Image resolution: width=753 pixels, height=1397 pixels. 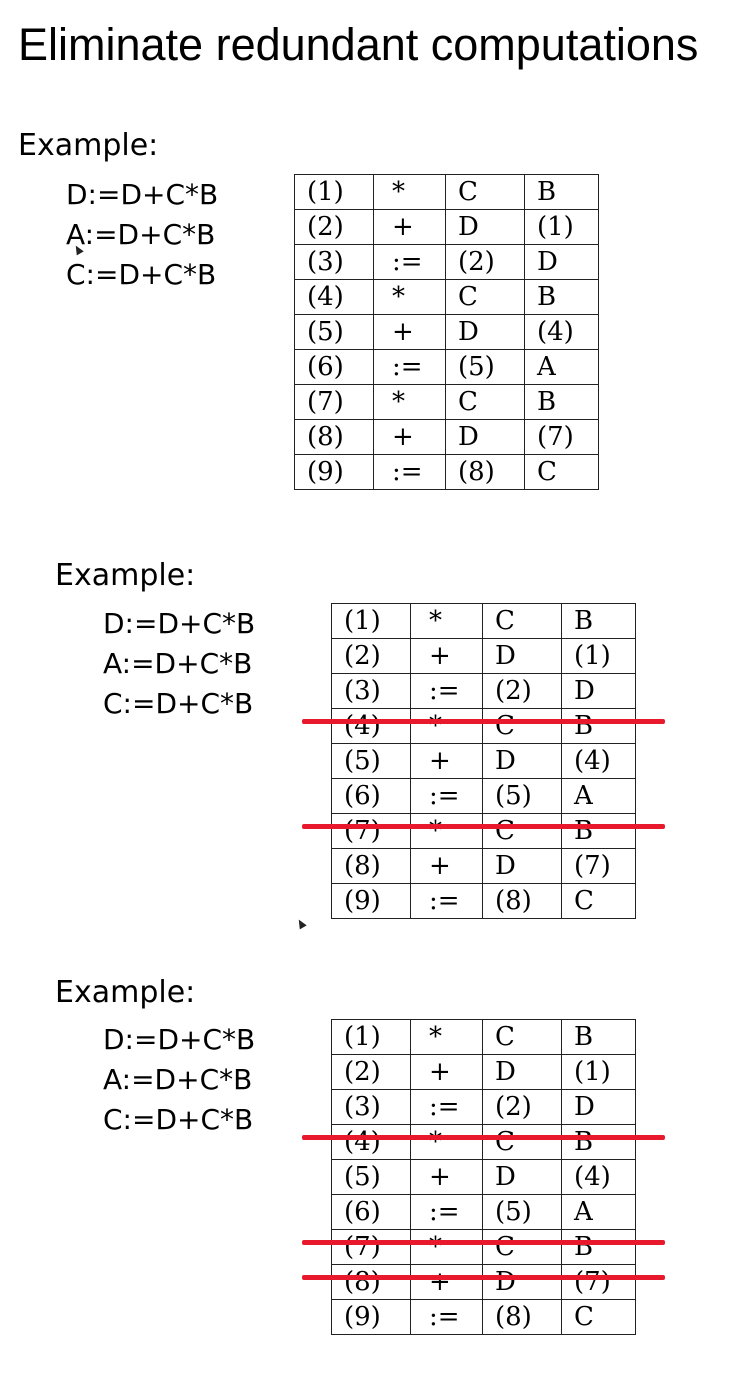 I want to click on table-row: (2) + D (1), so click(x=446, y=227).